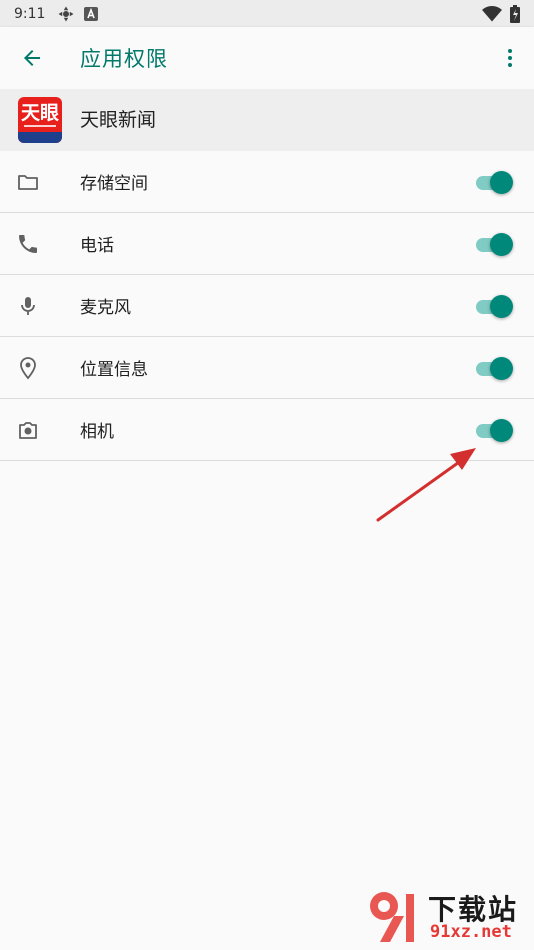  What do you see at coordinates (40, 137) in the screenshot?
I see `logo-strip` at bounding box center [40, 137].